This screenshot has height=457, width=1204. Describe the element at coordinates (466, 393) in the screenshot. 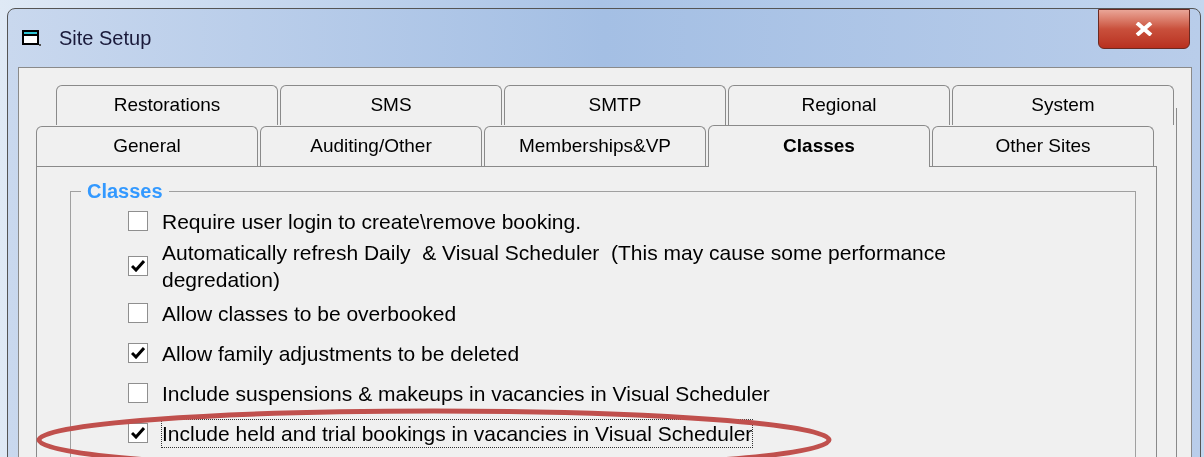

I see `checkbox-label: Include suspensions & makeups in vacancies in Visual Scheduler` at that location.